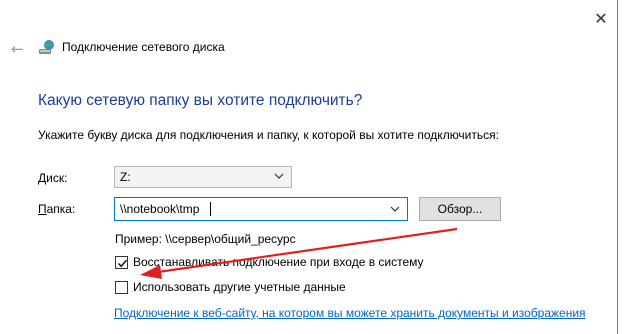 This screenshot has height=334, width=626. I want to click on annotation-arrow, so click(299, 253).